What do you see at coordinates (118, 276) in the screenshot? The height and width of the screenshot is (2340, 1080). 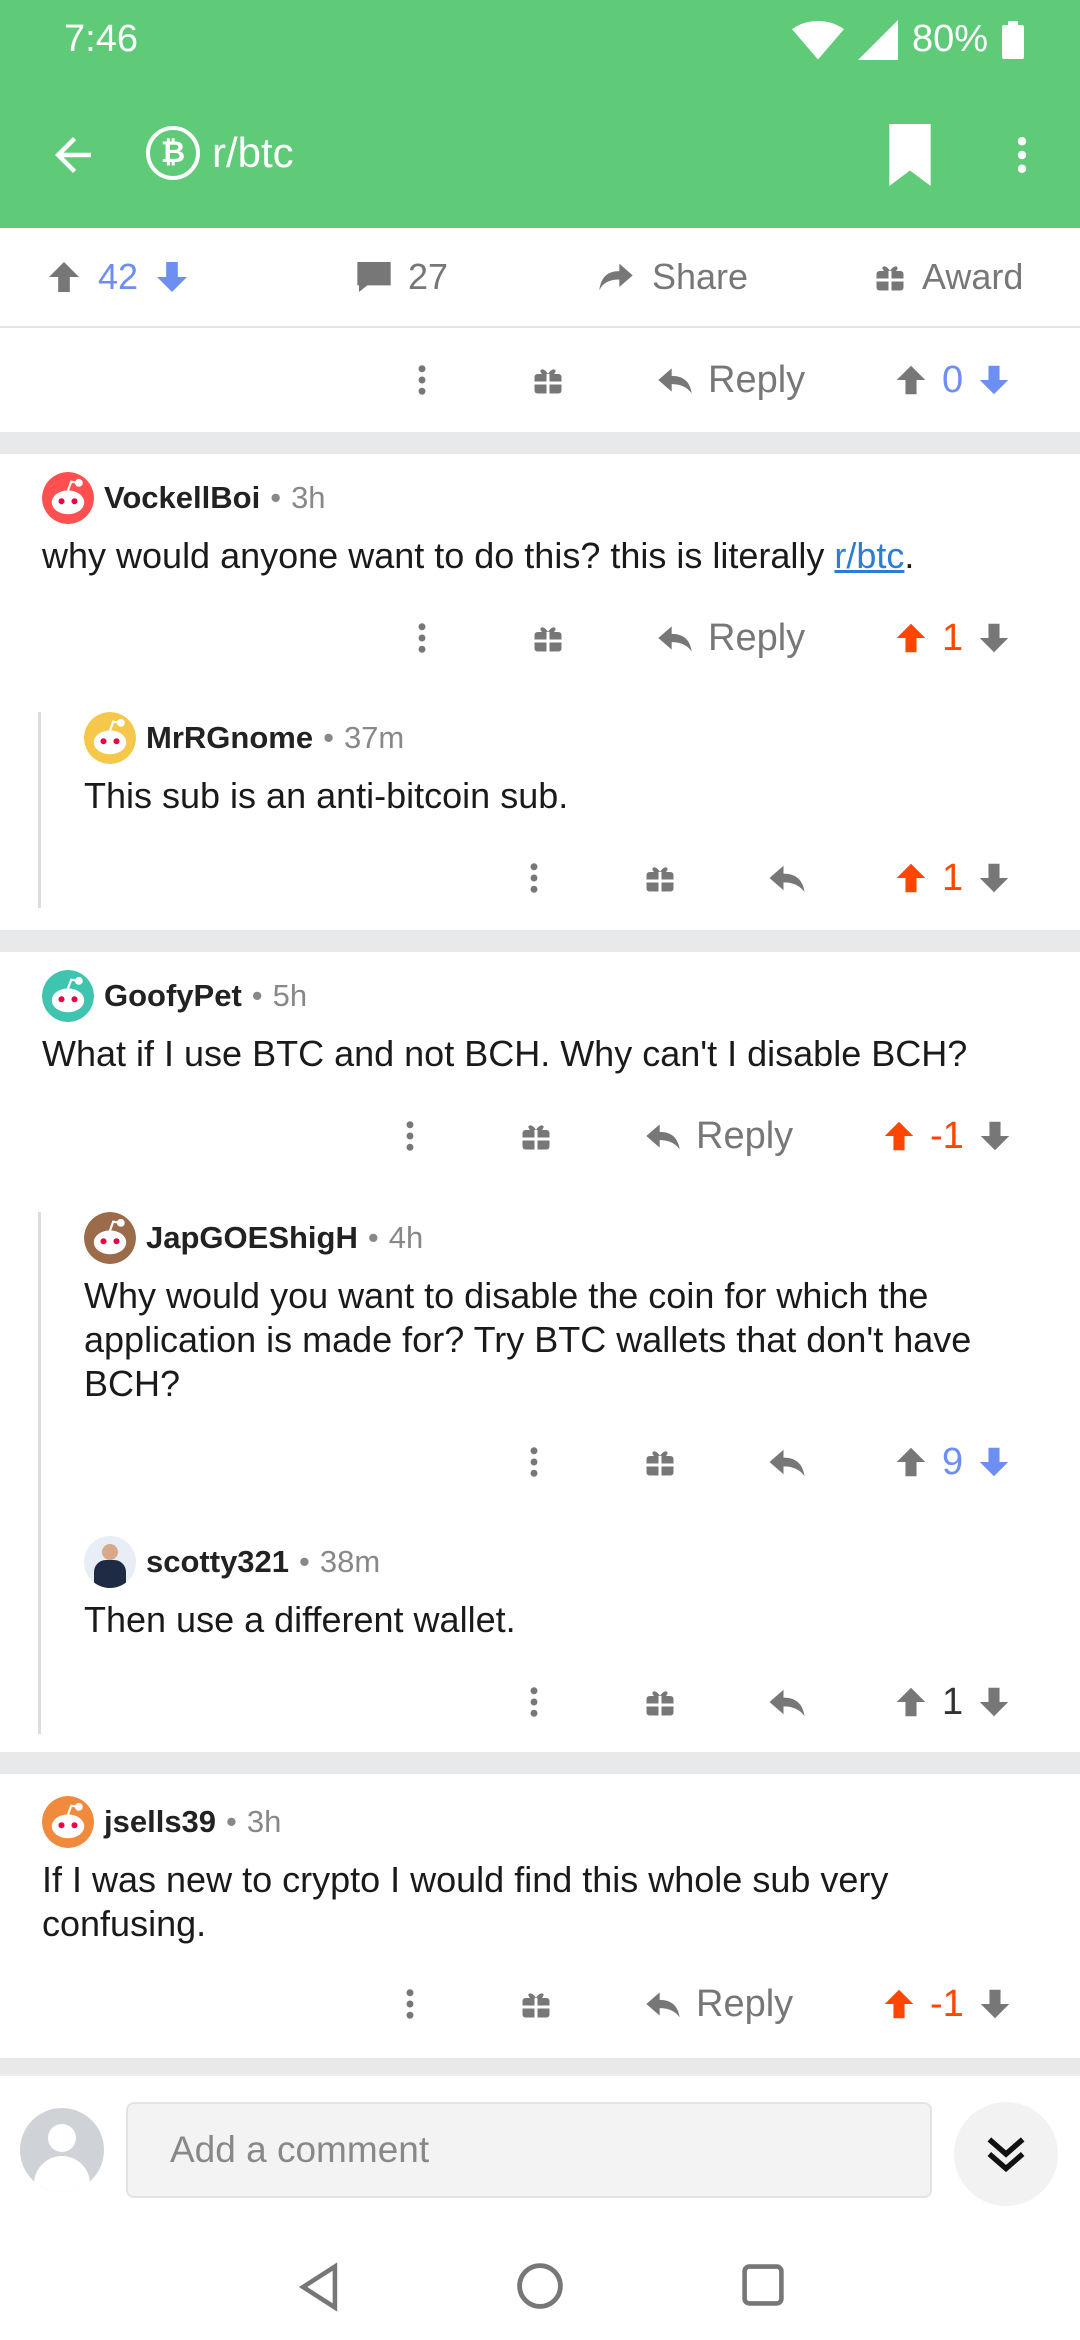 I see `post-score: 42` at bounding box center [118, 276].